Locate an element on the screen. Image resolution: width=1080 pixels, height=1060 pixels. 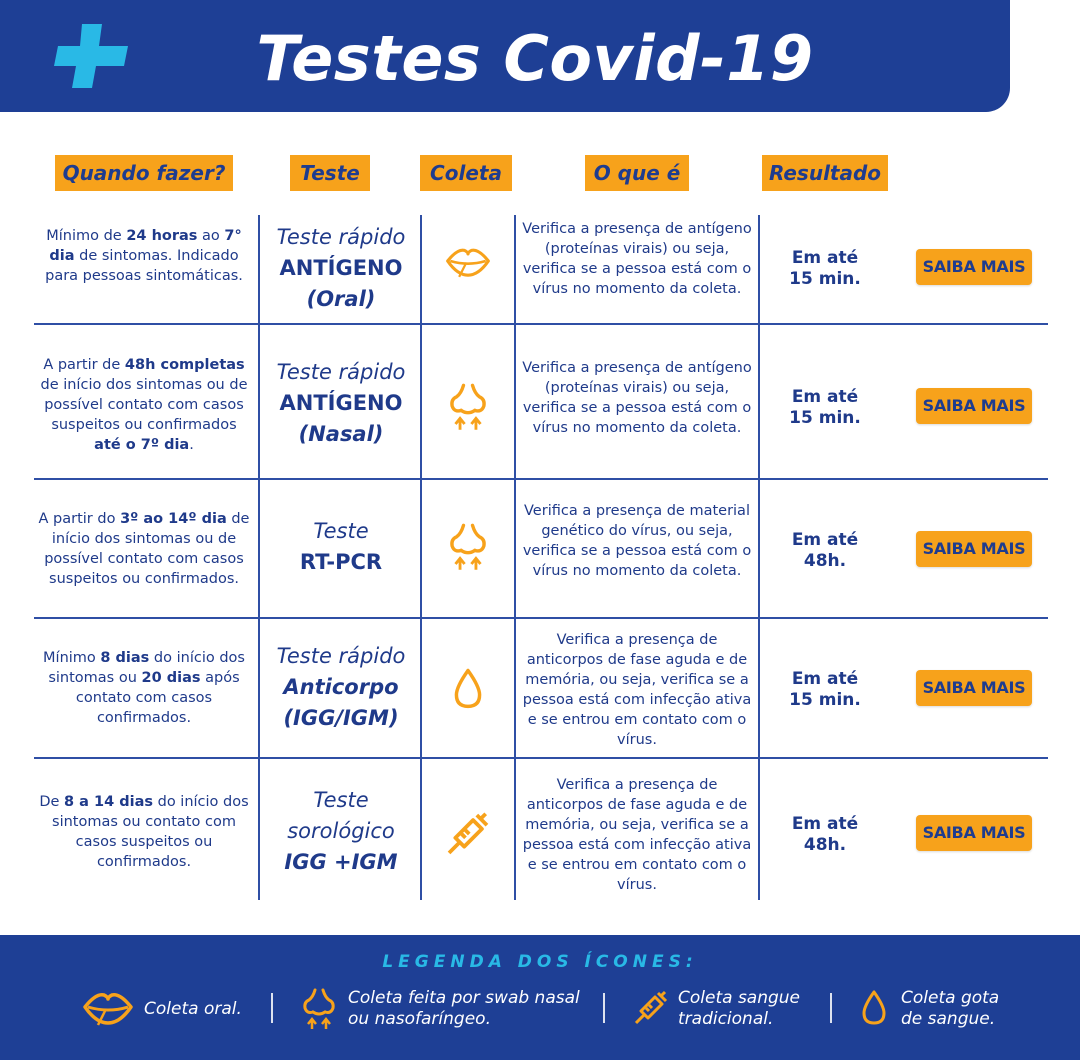
test-name: Teste sorológico IGG +IGM is located at coordinates (341, 831).